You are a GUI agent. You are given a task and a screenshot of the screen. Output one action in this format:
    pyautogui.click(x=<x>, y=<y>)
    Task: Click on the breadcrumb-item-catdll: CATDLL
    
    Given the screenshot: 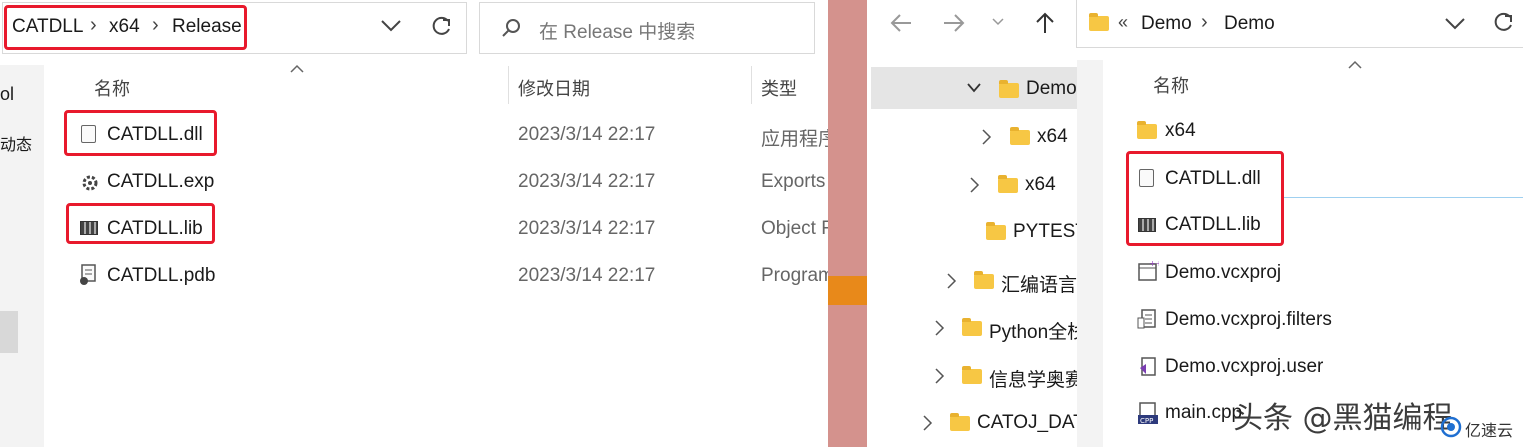 What is the action you would take?
    pyautogui.click(x=47, y=27)
    